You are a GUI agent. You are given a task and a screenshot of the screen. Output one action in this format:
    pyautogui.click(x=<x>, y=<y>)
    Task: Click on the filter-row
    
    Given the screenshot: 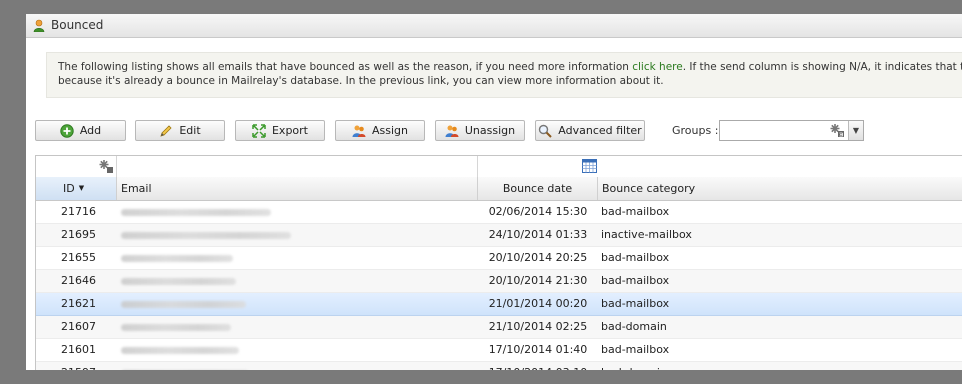 What is the action you would take?
    pyautogui.click(x=499, y=167)
    